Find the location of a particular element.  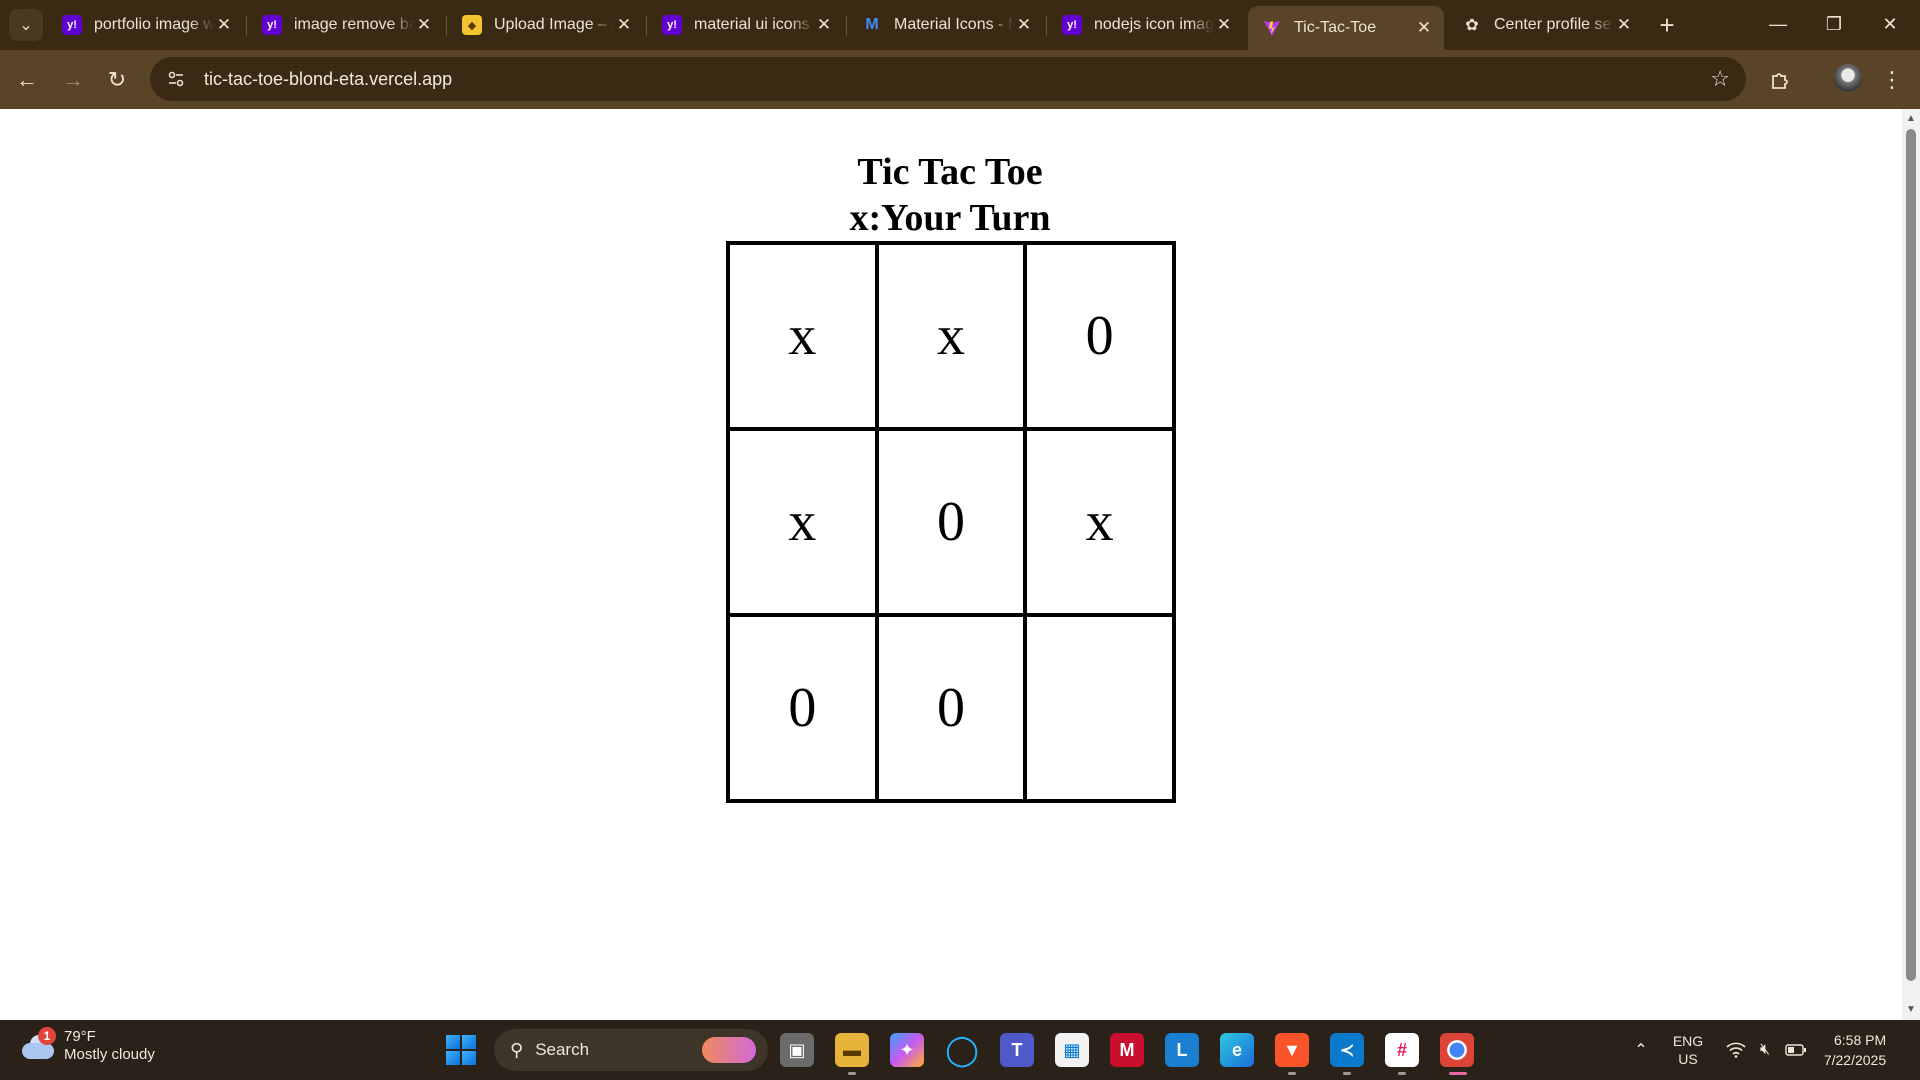

address-bar: tic-tac-toe-blond-eta.vercel.app ☆ is located at coordinates (948, 79).